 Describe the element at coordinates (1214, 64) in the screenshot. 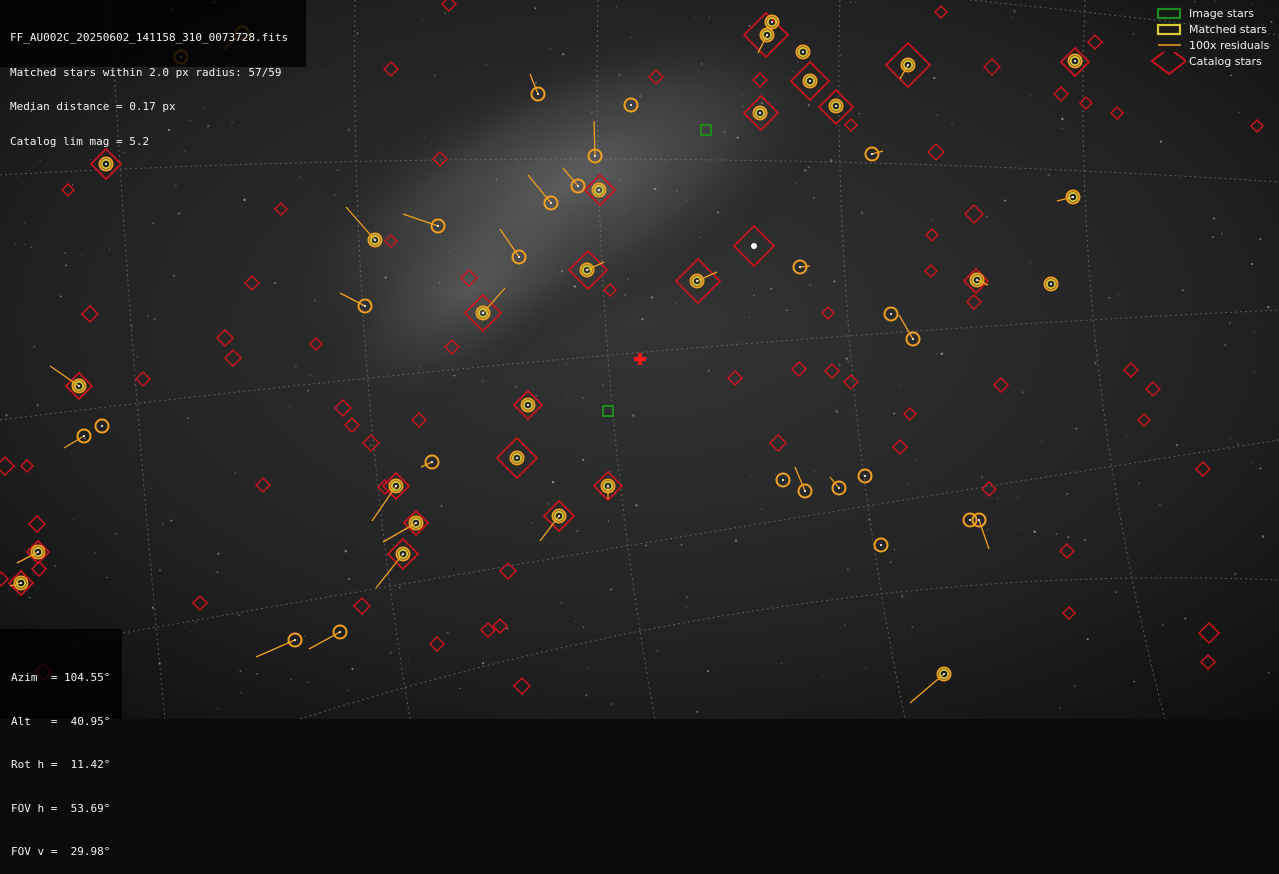

I see `legend-catalog-stars: Catalog stars` at that location.